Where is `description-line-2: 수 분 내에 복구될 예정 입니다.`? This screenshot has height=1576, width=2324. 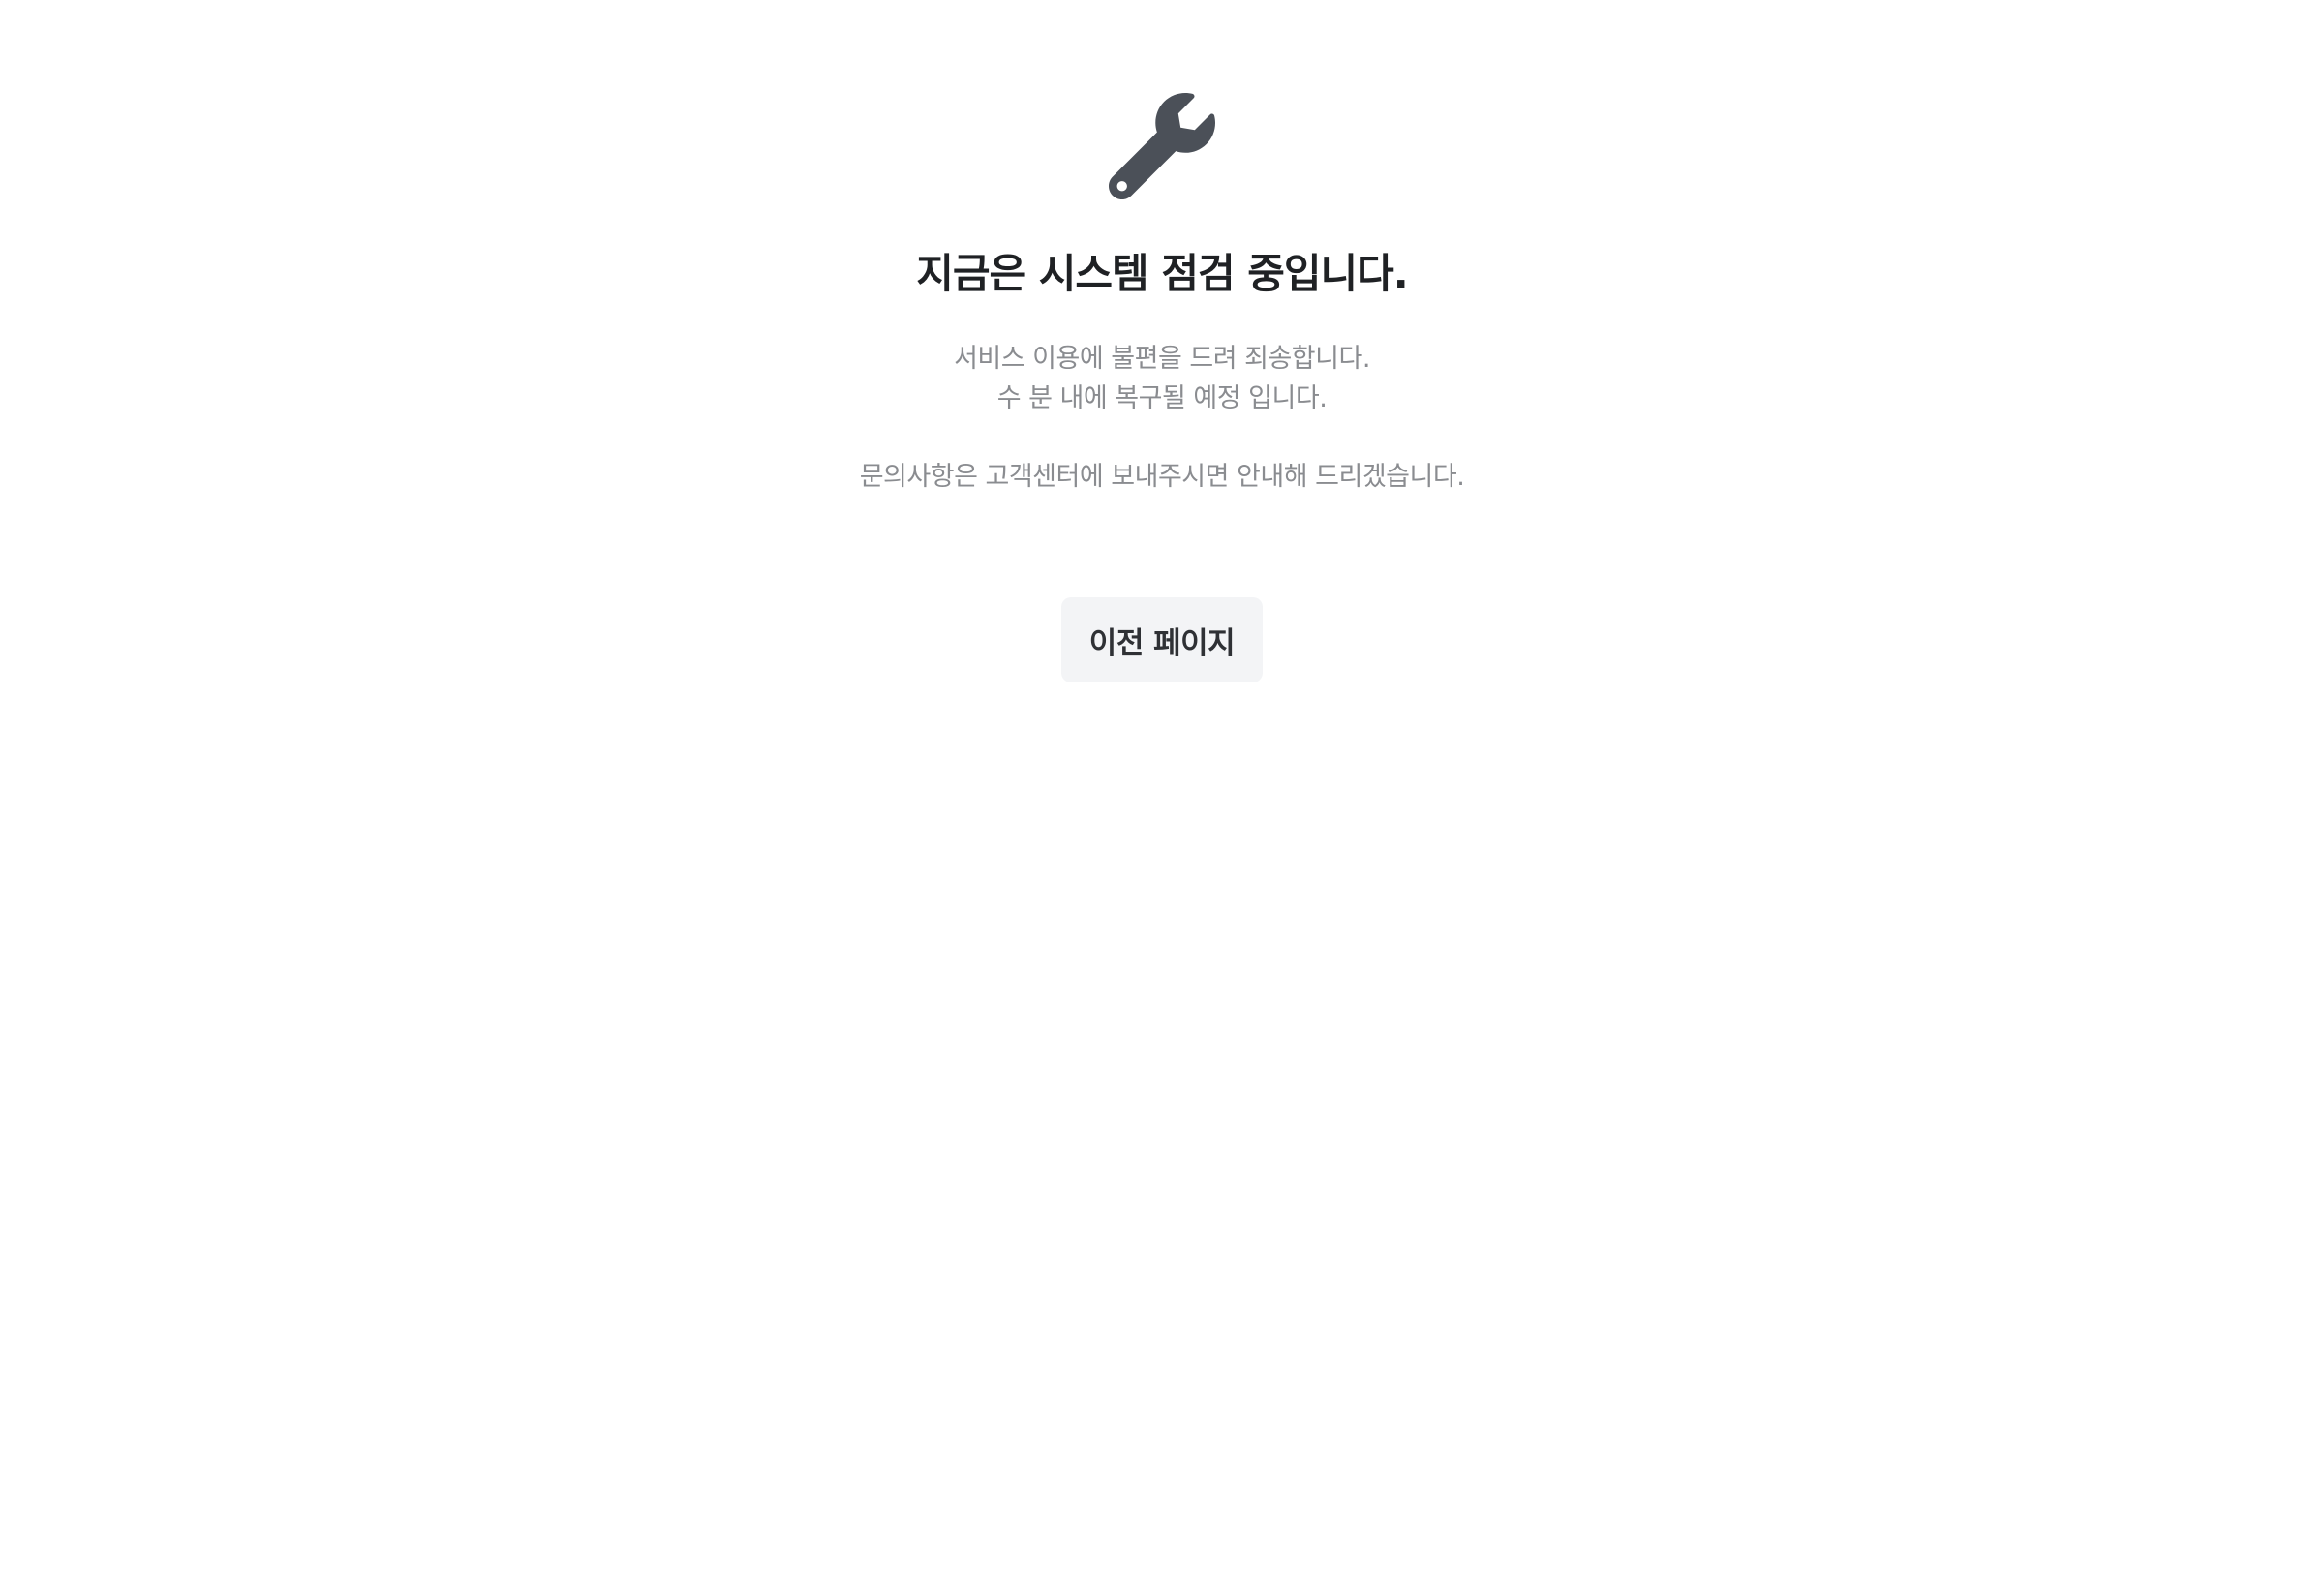 description-line-2: 수 분 내에 복구될 예정 입니다. is located at coordinates (1162, 398).